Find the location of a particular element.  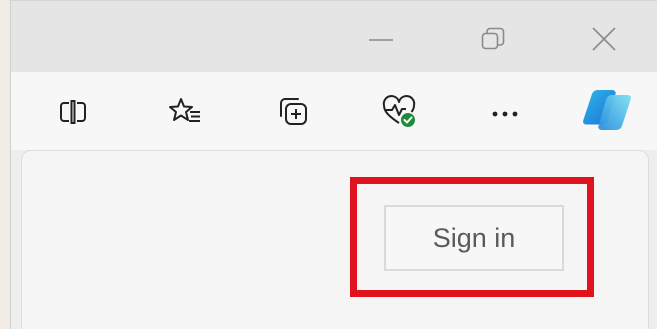

collections-icon is located at coordinates (293, 111).